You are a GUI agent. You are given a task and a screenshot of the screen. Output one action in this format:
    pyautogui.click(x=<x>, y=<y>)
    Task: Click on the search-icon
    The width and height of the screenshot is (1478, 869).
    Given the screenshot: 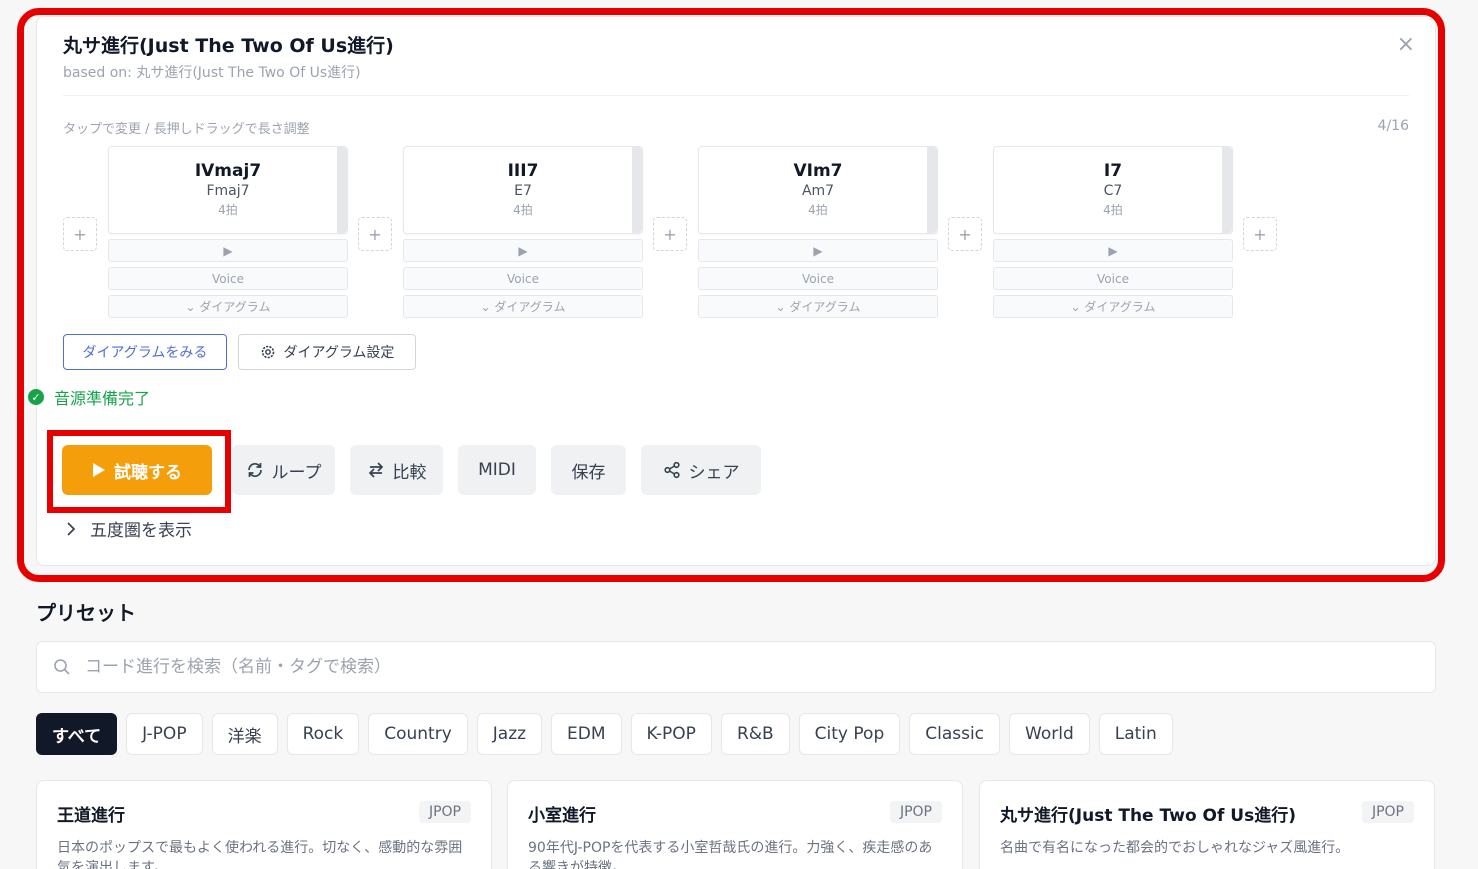 What is the action you would take?
    pyautogui.click(x=62, y=667)
    